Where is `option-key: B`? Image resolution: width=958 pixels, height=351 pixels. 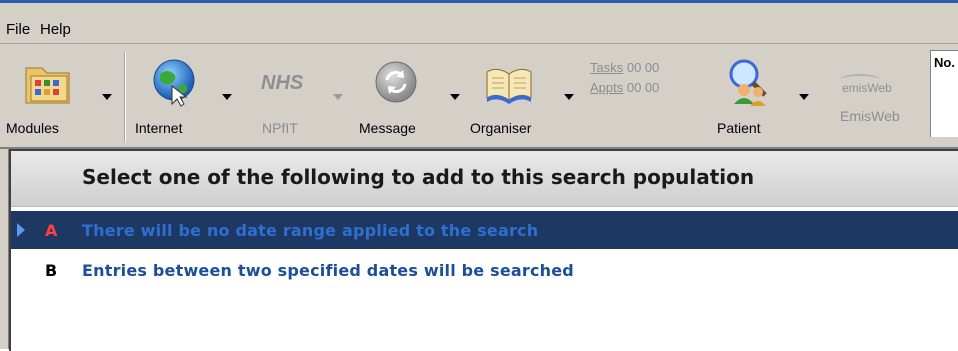 option-key: B is located at coordinates (51, 270).